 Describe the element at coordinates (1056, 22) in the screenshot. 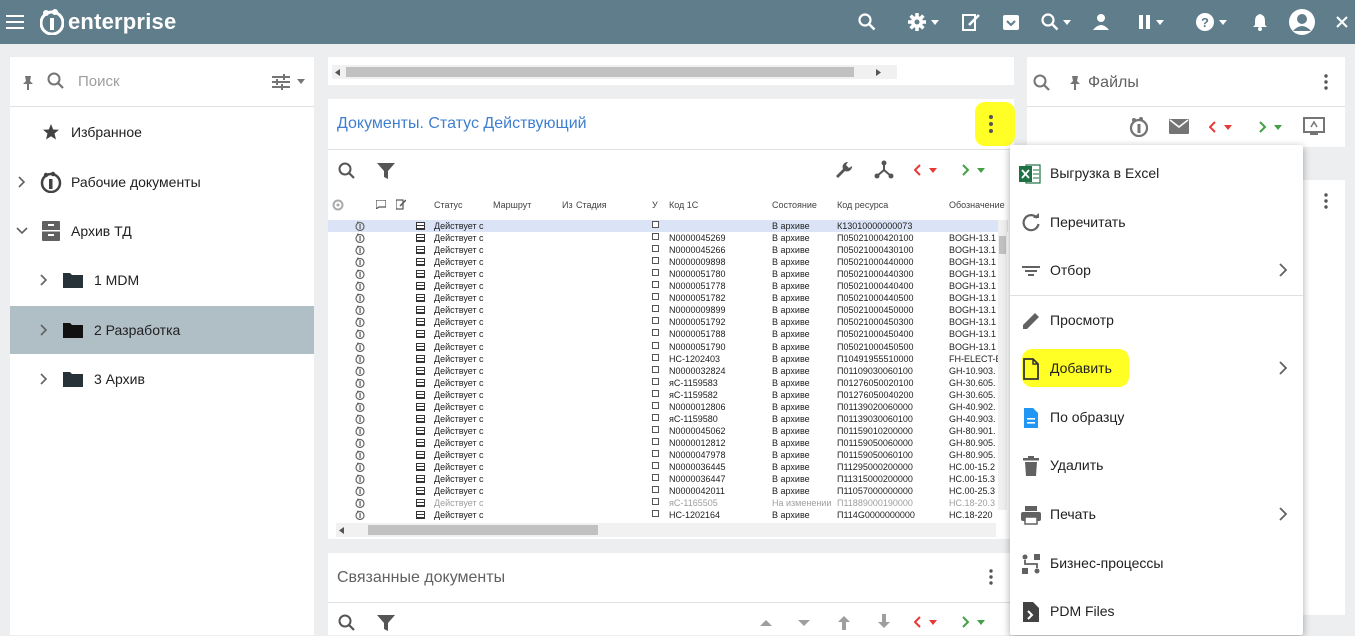

I see `search-menu-button` at that location.